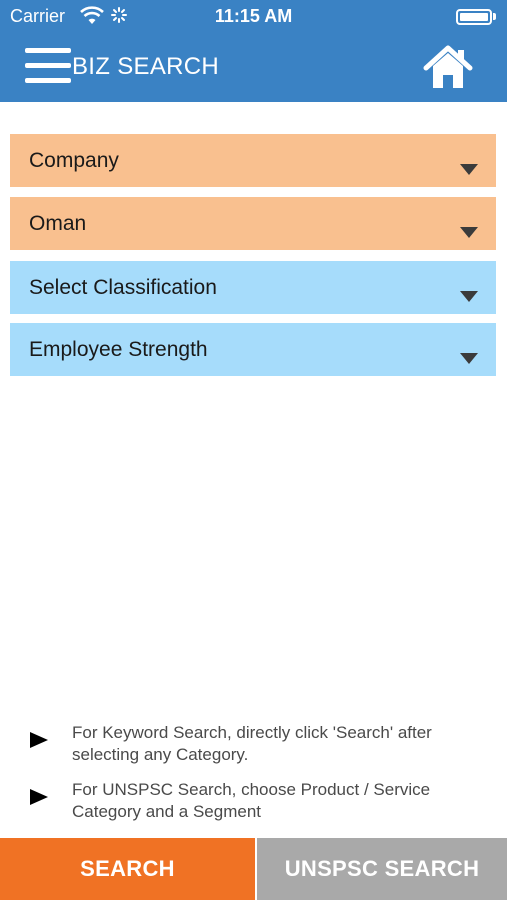 The image size is (507, 900). What do you see at coordinates (474, 17) in the screenshot?
I see `battery-icon` at bounding box center [474, 17].